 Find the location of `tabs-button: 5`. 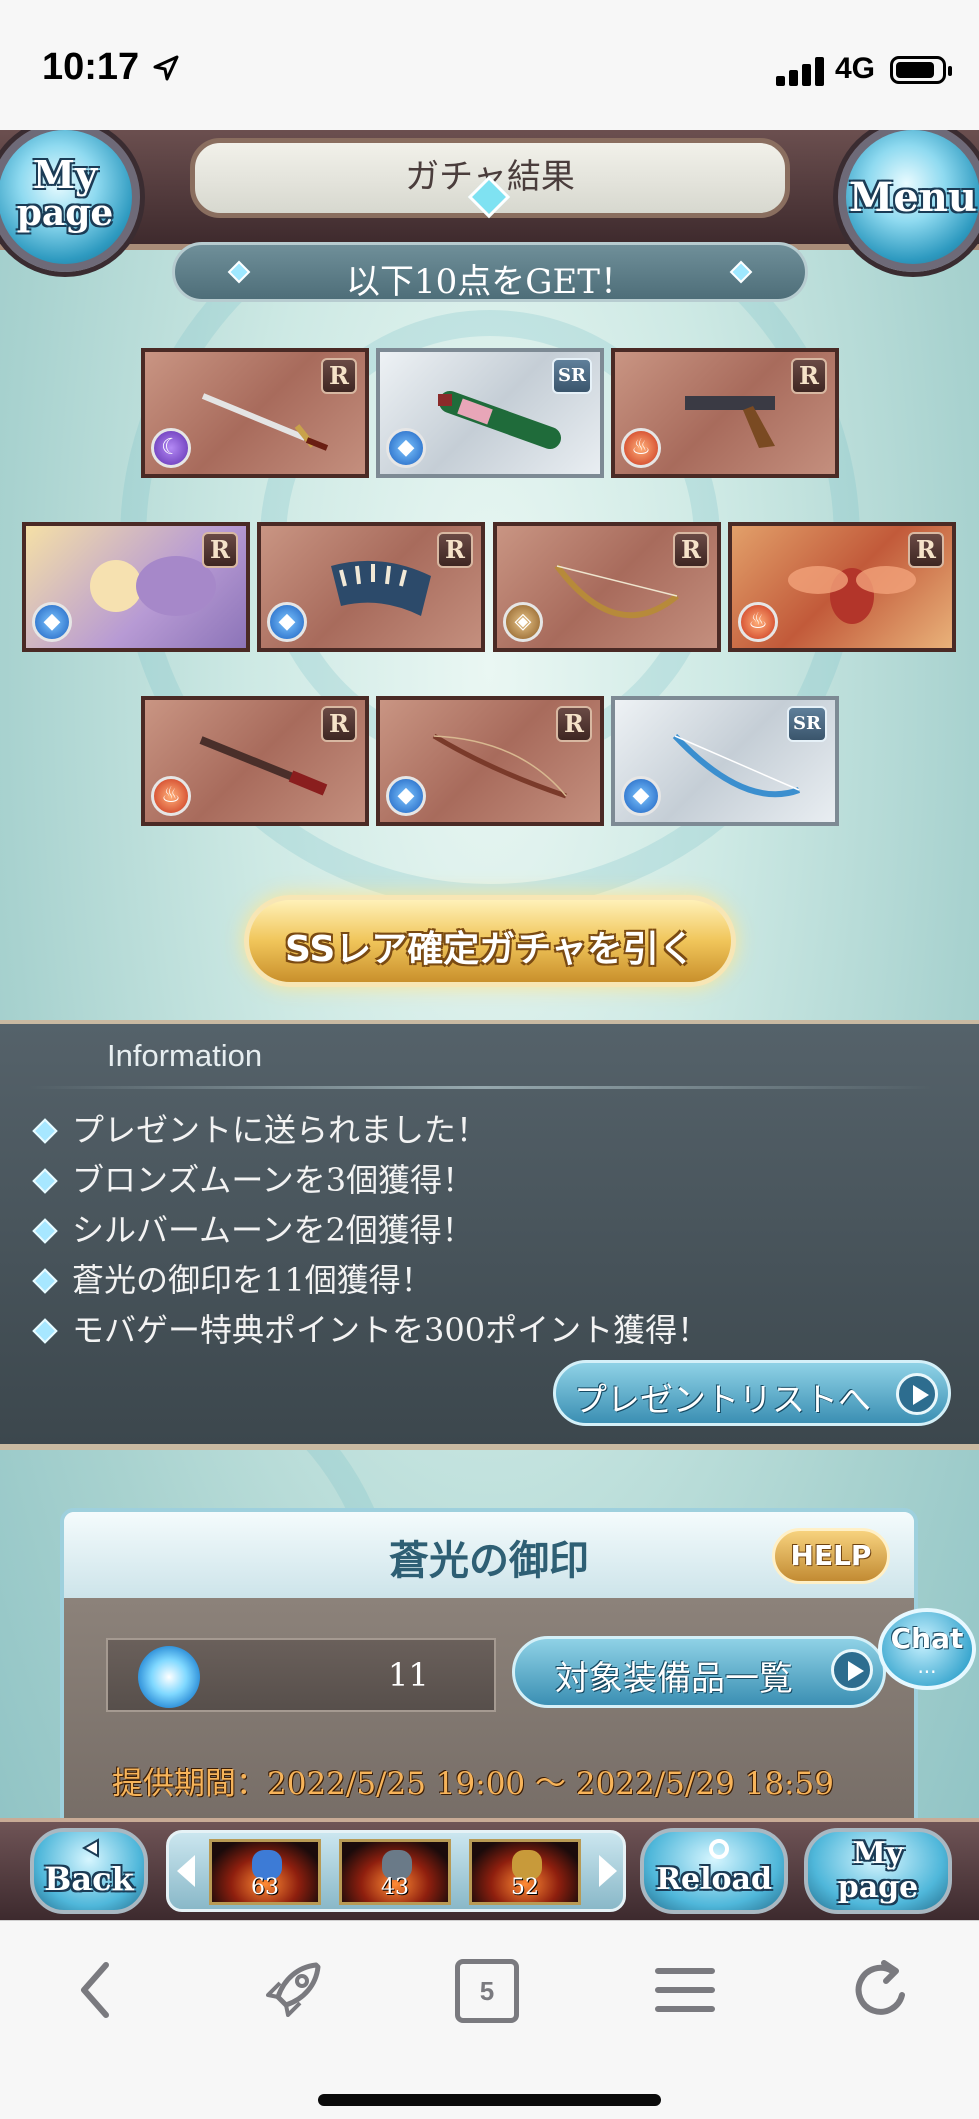

tabs-button: 5 is located at coordinates (487, 1991).